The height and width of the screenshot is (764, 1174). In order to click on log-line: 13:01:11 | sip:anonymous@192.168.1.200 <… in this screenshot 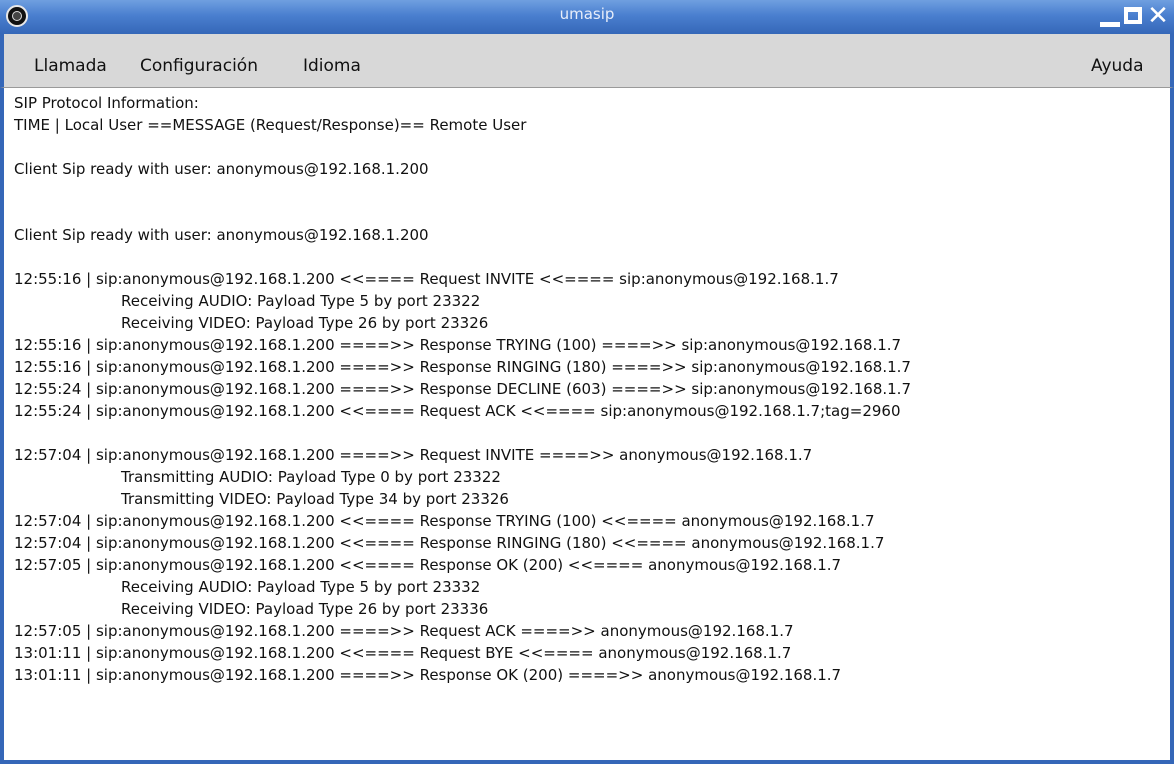, I will do `click(403, 653)`.